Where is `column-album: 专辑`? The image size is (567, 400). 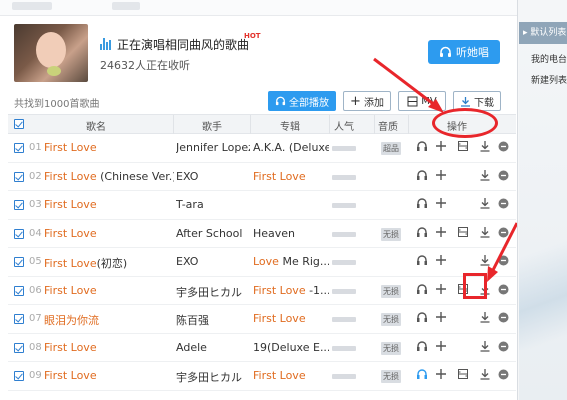
column-album: 专辑 is located at coordinates (290, 125).